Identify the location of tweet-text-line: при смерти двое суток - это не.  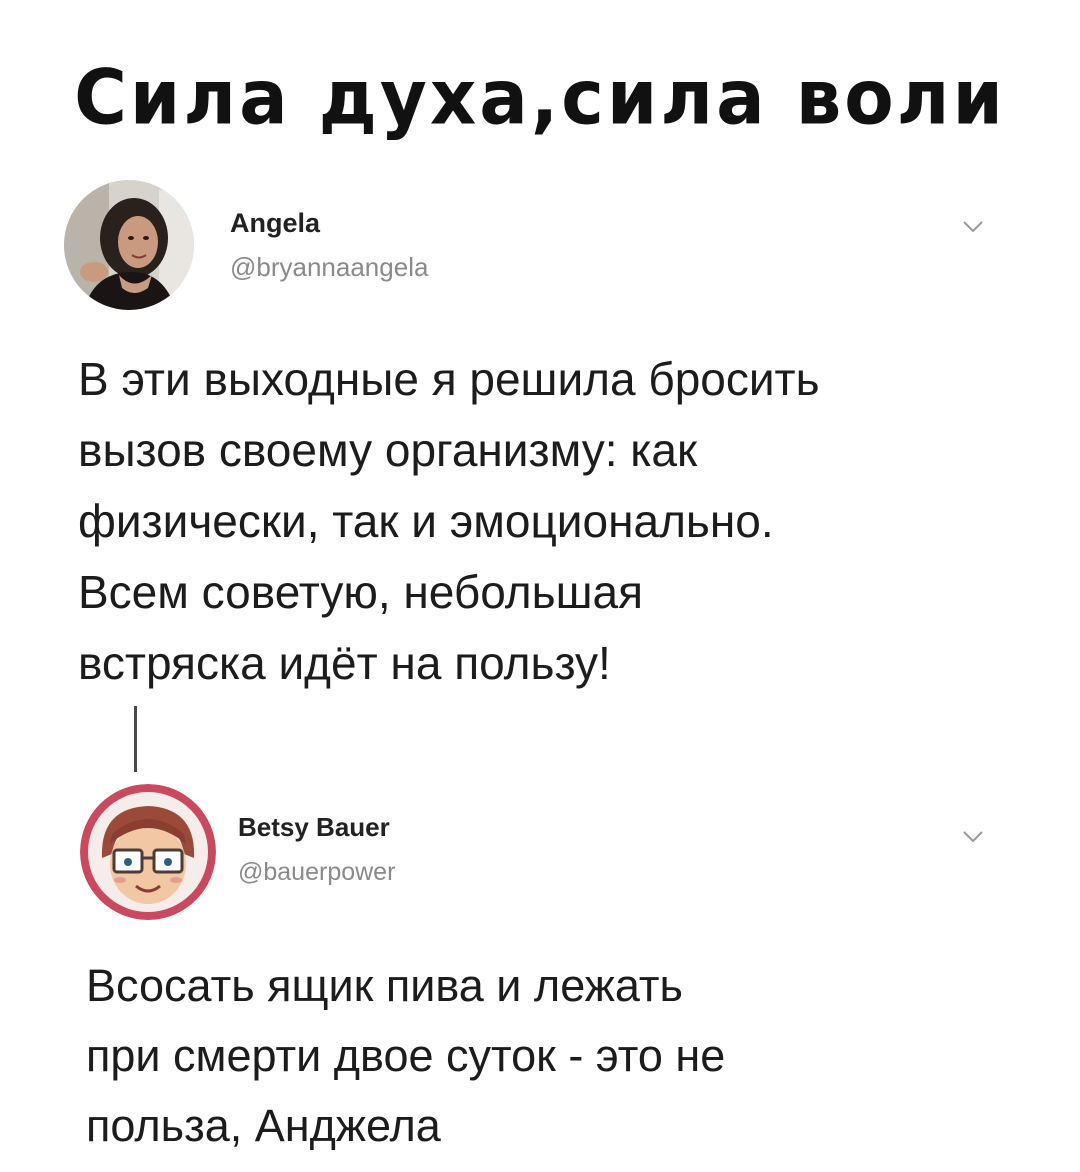
(406, 1055).